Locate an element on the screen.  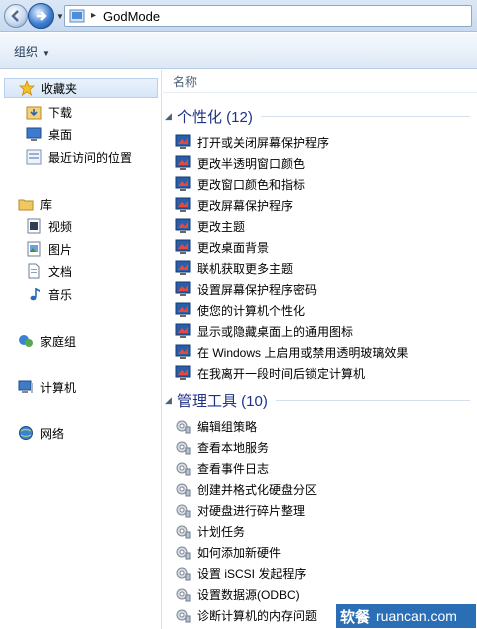
site-watermark: 软餐 ruancan.com is located at coordinates (406, 616).